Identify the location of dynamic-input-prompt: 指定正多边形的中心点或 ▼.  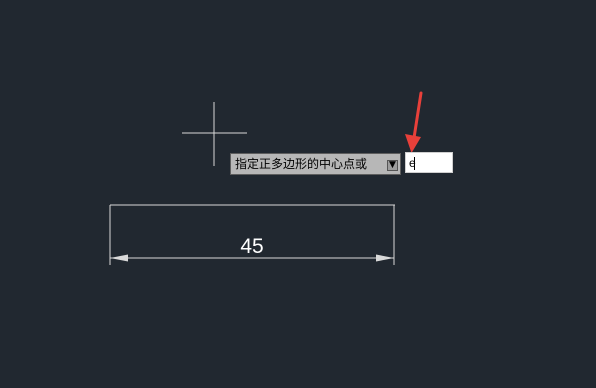
(315, 164).